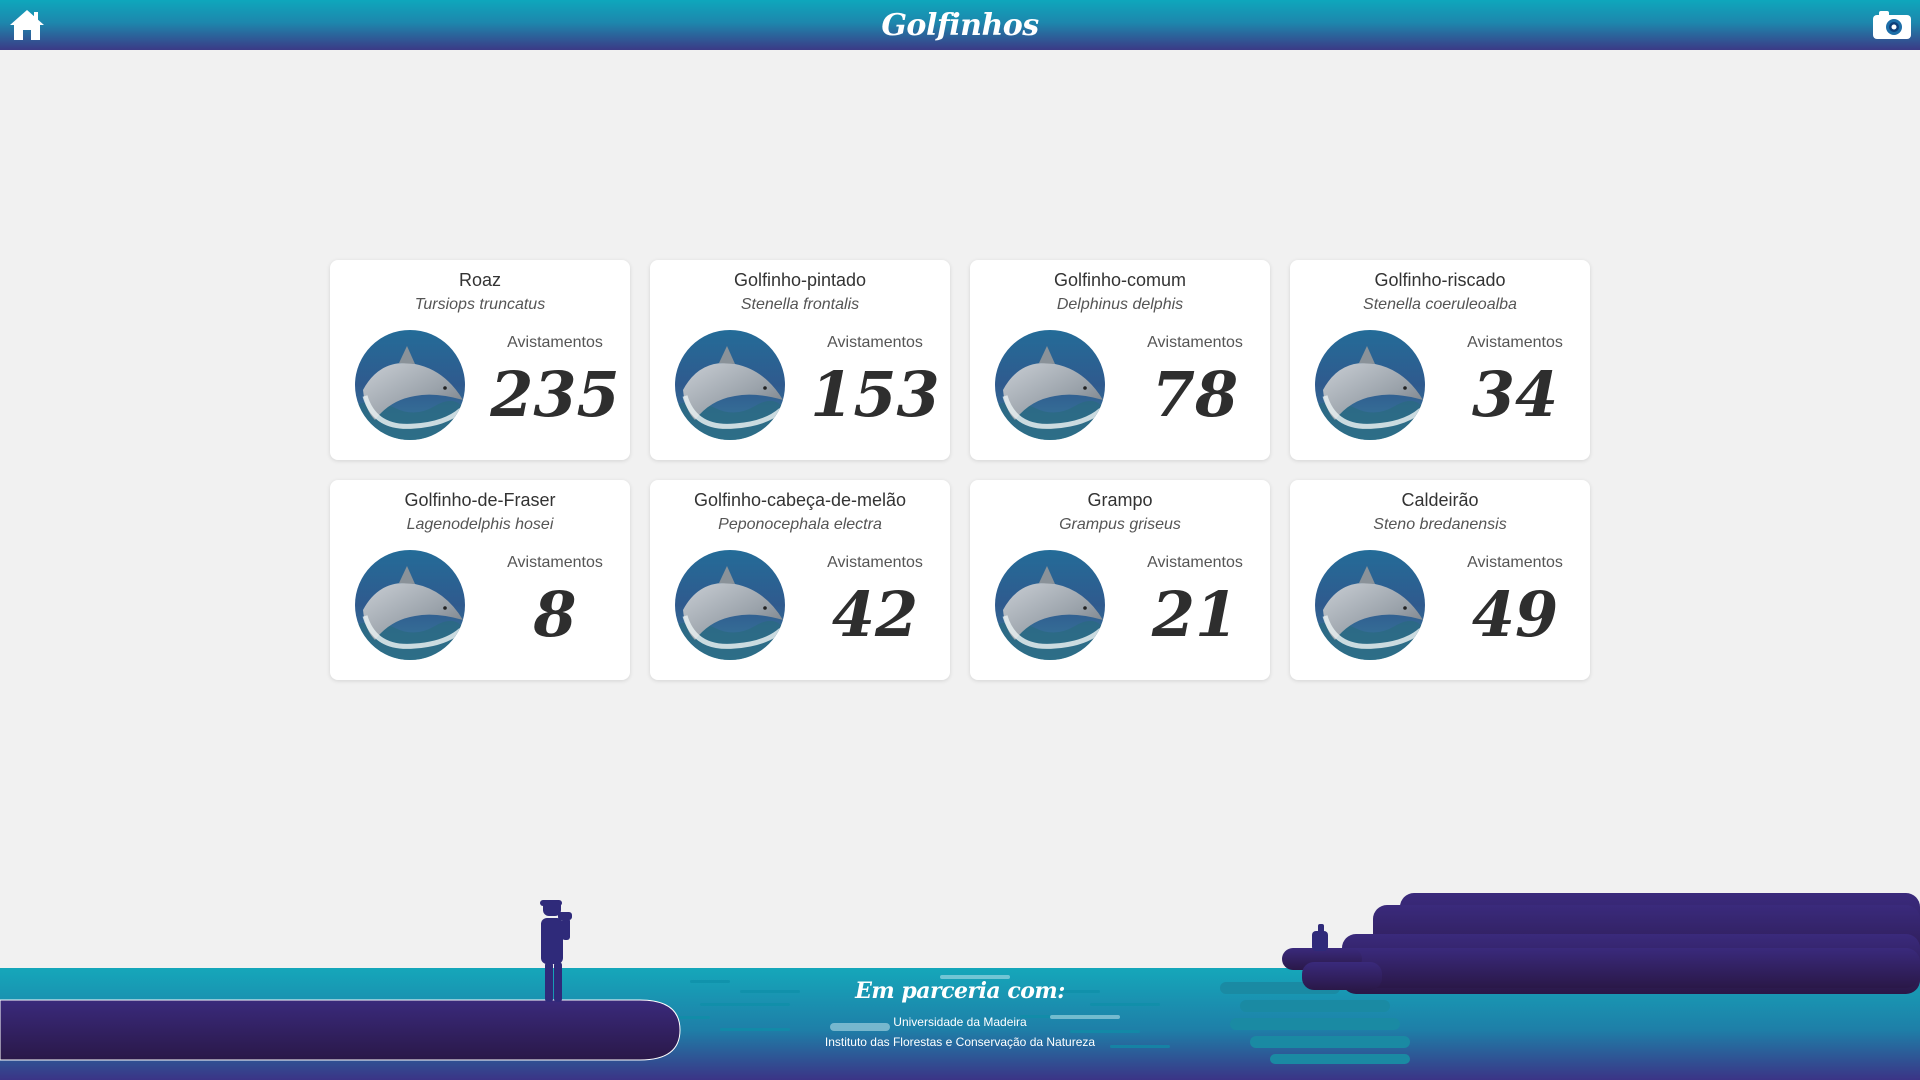 The image size is (1920, 1080). Describe the element at coordinates (480, 524) in the screenshot. I see `species-scientific-name: Lagenodelphis hosei` at that location.